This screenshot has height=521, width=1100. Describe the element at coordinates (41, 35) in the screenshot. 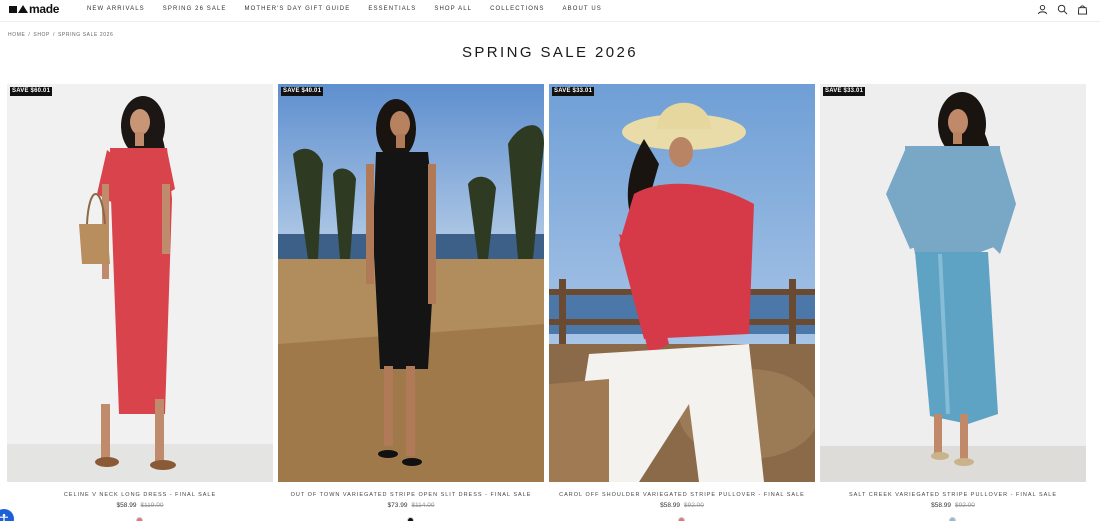

I see `breadcrumb-shop: SHOP` at that location.